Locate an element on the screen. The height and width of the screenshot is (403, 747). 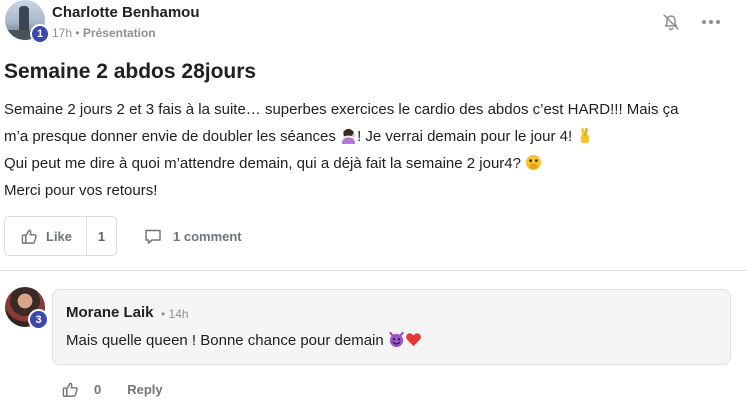
post-category: Présentation is located at coordinates (119, 33).